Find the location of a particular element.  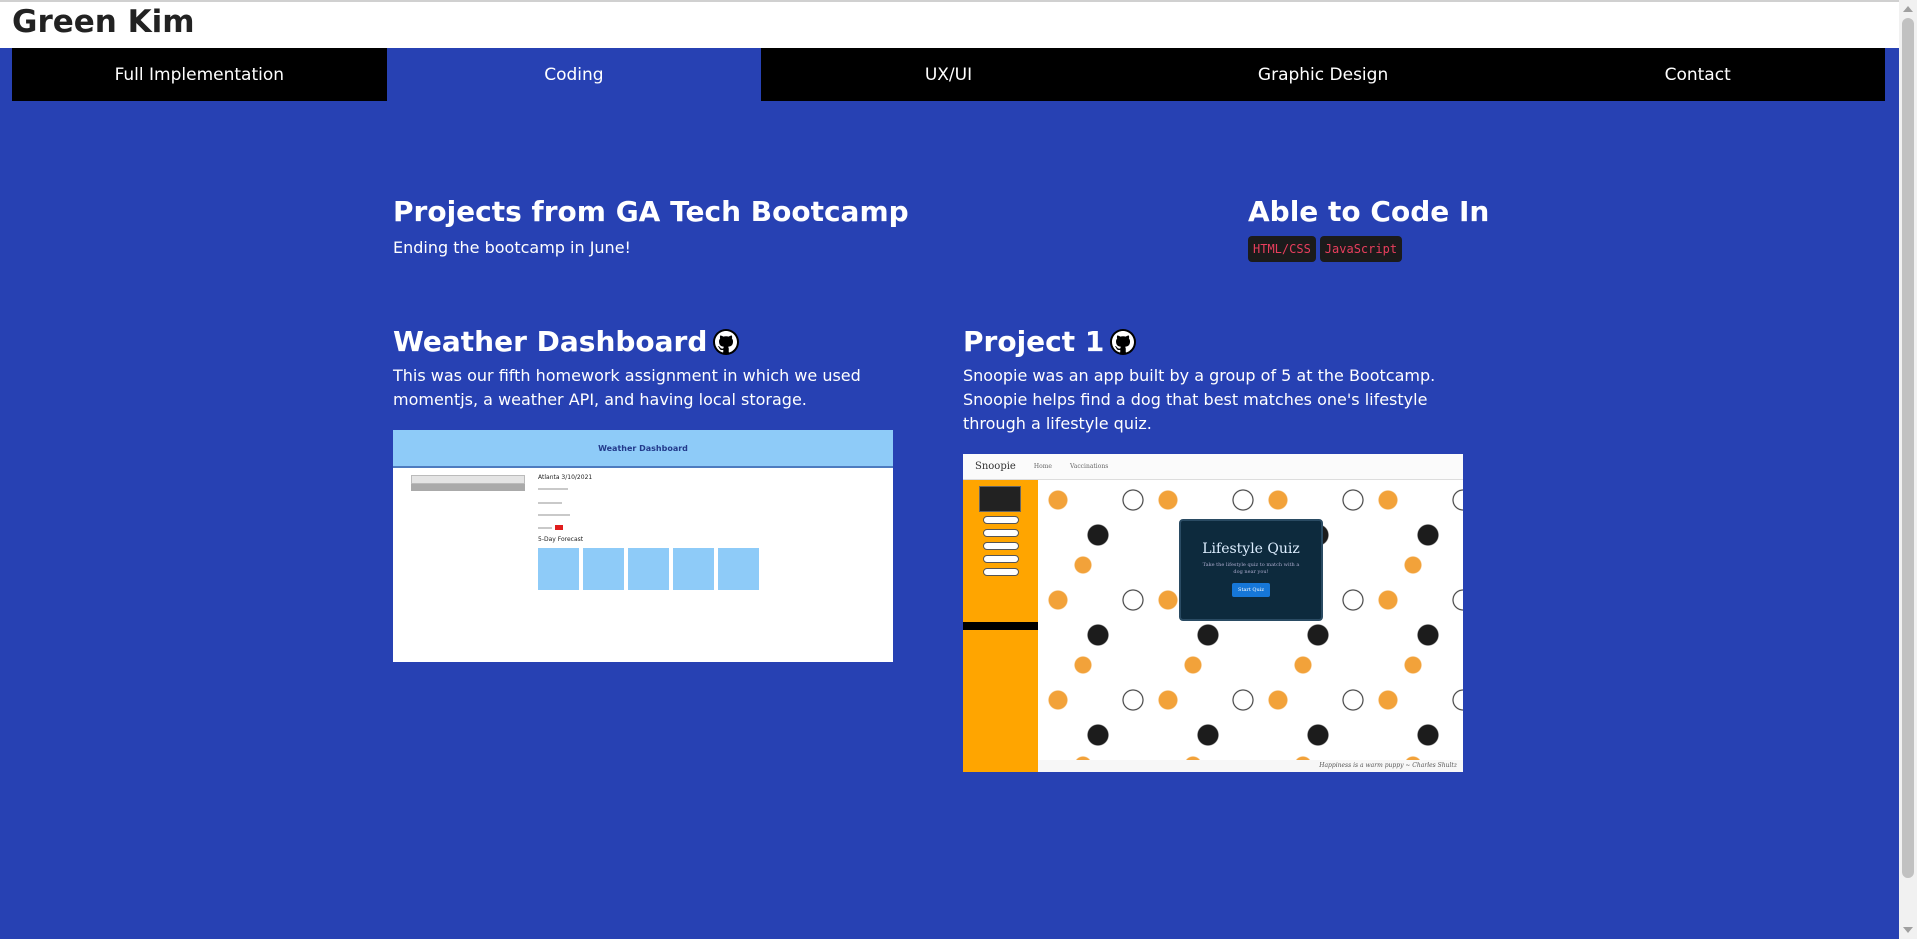

bootcamp-subtitle: Ending the bootcamp in June! is located at coordinates (512, 247).